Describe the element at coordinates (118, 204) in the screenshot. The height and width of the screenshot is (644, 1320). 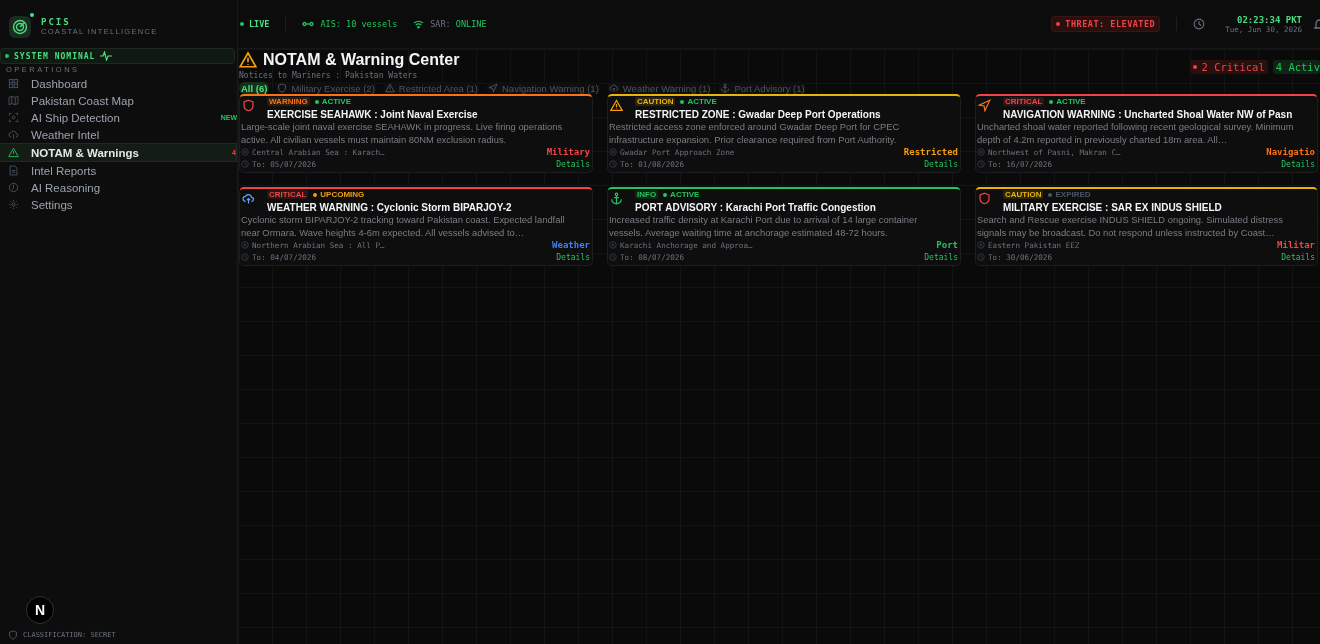
I see `sidebar-item: Settings` at that location.